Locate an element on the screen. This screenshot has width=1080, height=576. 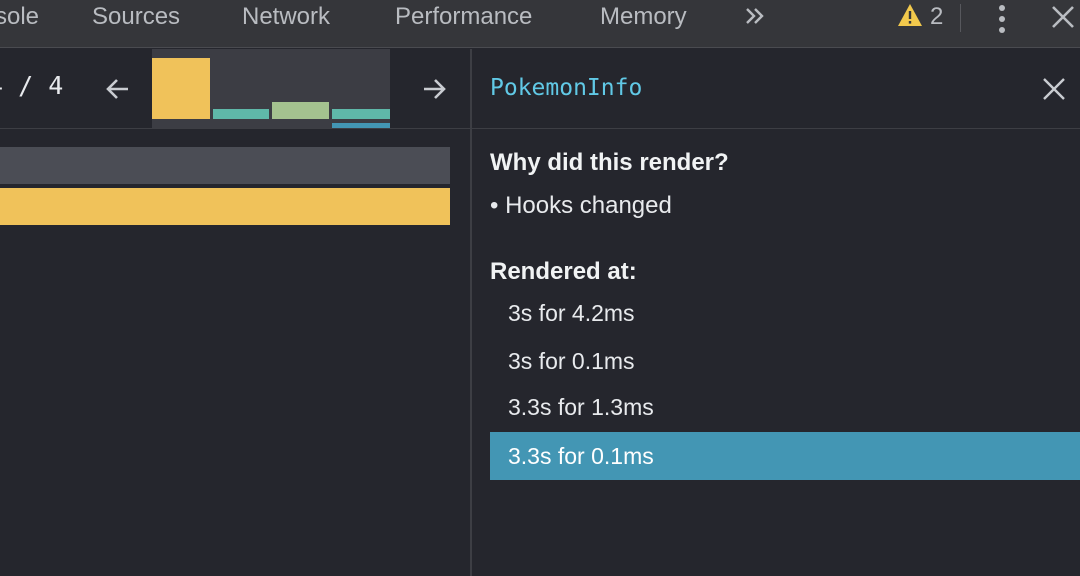
why-render-title: Why did this render? is located at coordinates (609, 162).